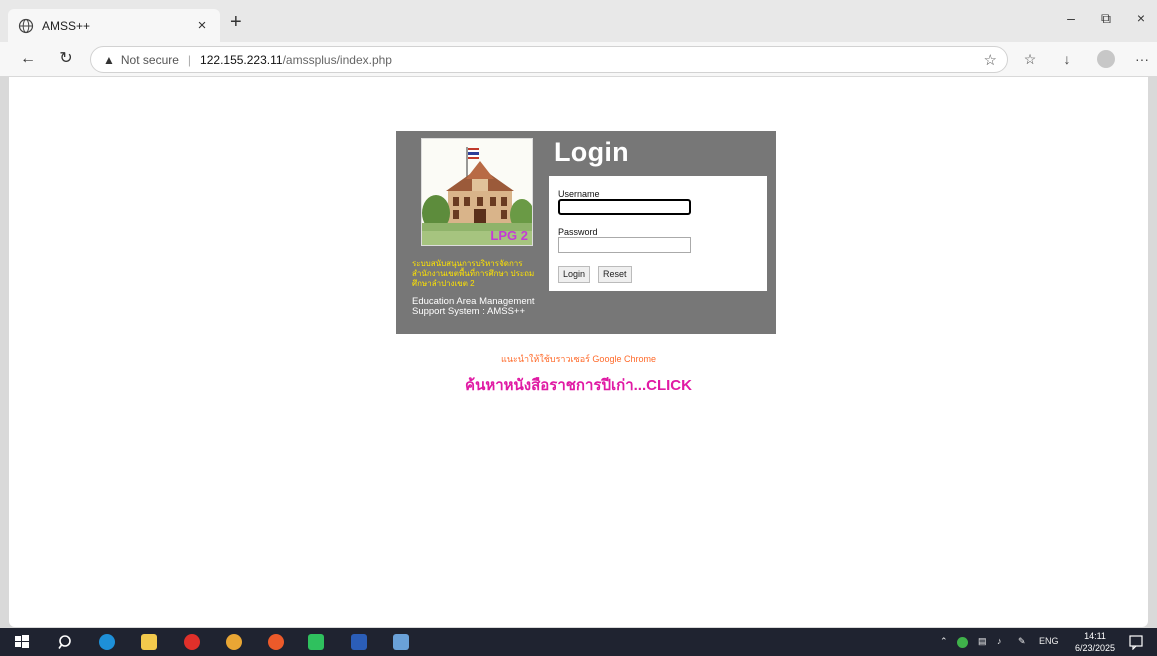 This screenshot has width=1157, height=656. Describe the element at coordinates (962, 642) in the screenshot. I see `tray-app-icon` at that location.